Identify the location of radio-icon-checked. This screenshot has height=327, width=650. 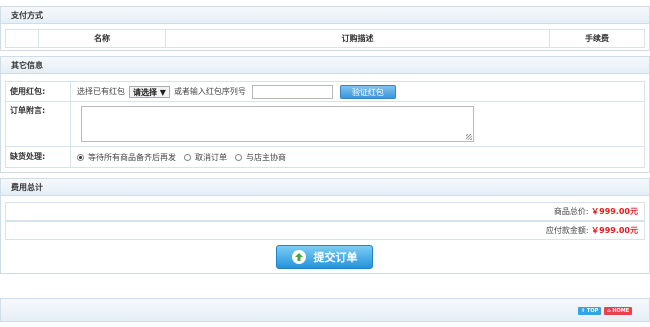
(80, 157).